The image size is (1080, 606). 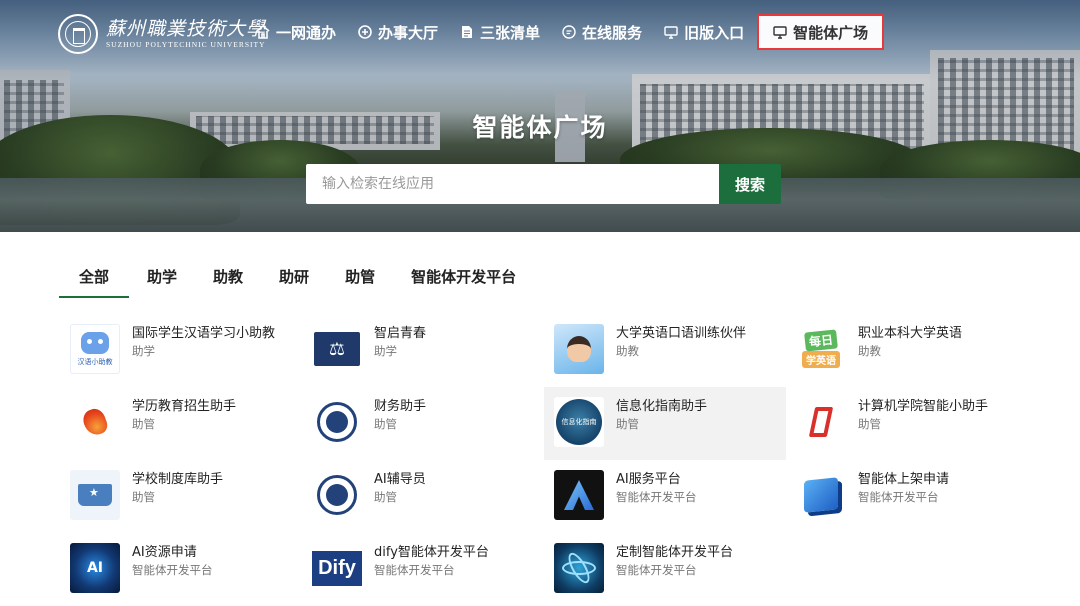 I want to click on monitor-icon, so click(x=780, y=32).